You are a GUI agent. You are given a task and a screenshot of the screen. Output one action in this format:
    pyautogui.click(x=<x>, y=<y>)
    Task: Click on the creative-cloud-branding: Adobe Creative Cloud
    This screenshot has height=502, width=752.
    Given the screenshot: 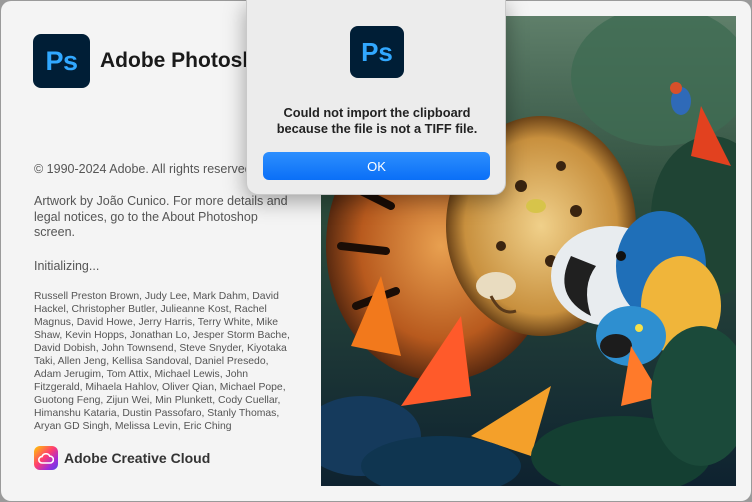 What is the action you would take?
    pyautogui.click(x=122, y=458)
    